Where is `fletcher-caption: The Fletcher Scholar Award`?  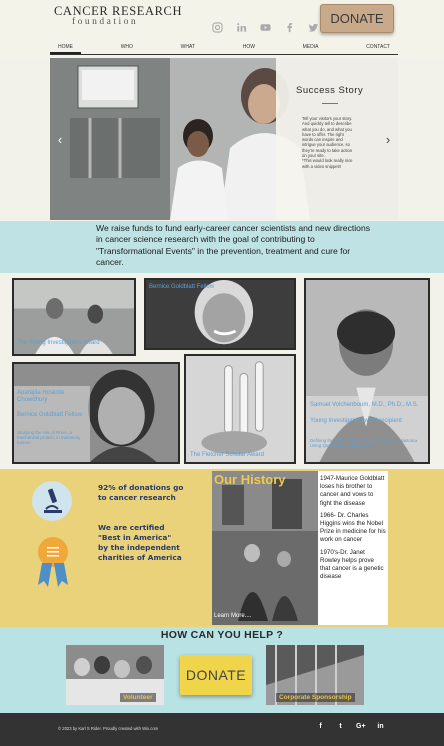
fletcher-caption: The Fletcher Scholar Award is located at coordinates (227, 455).